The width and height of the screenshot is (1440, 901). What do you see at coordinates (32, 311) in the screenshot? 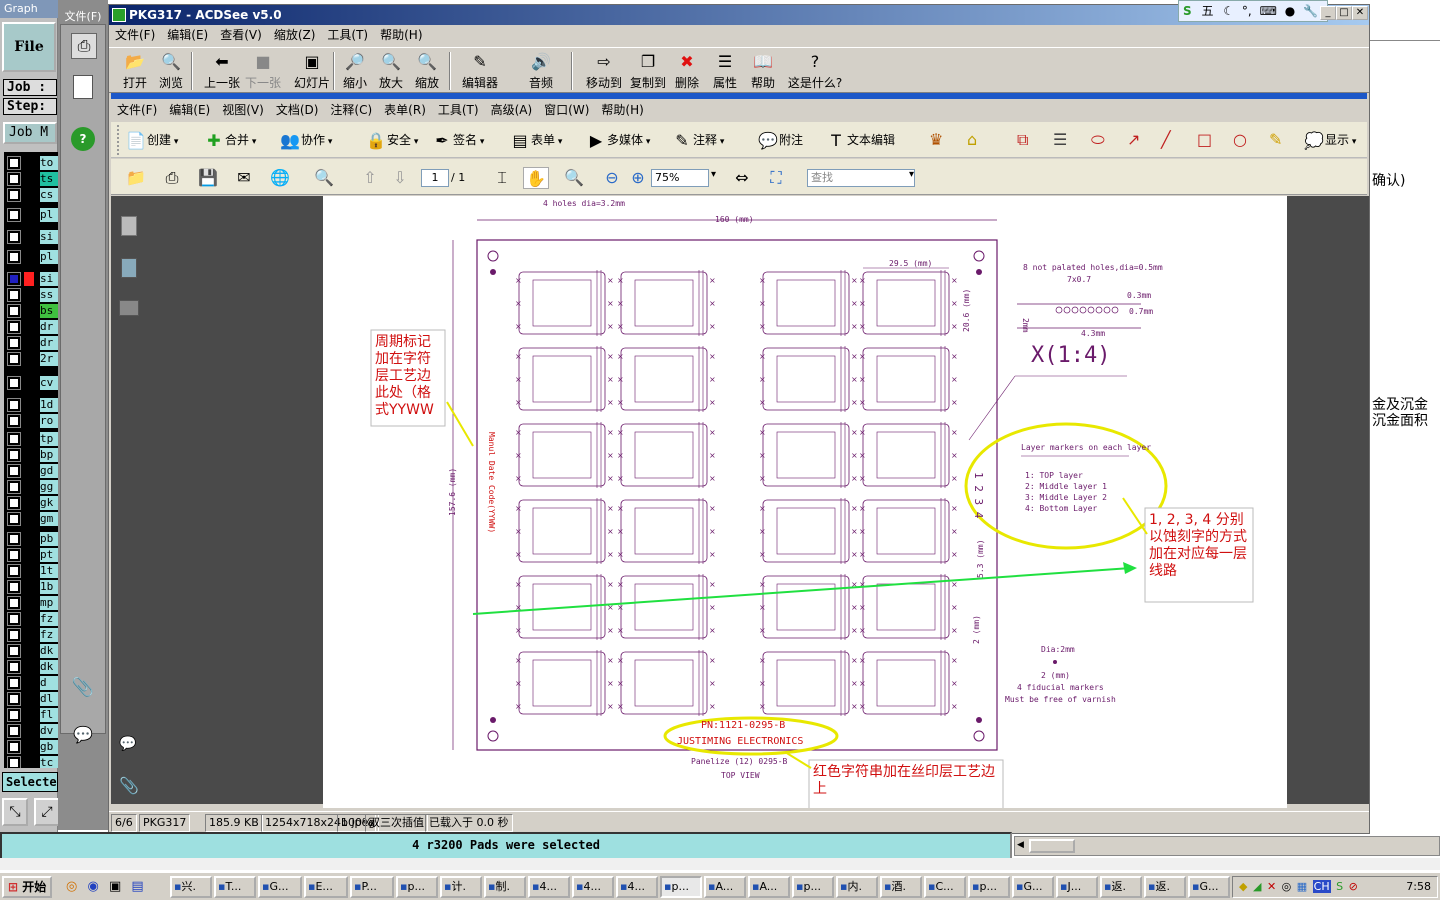
I see `cad-layer-row: bs` at bounding box center [32, 311].